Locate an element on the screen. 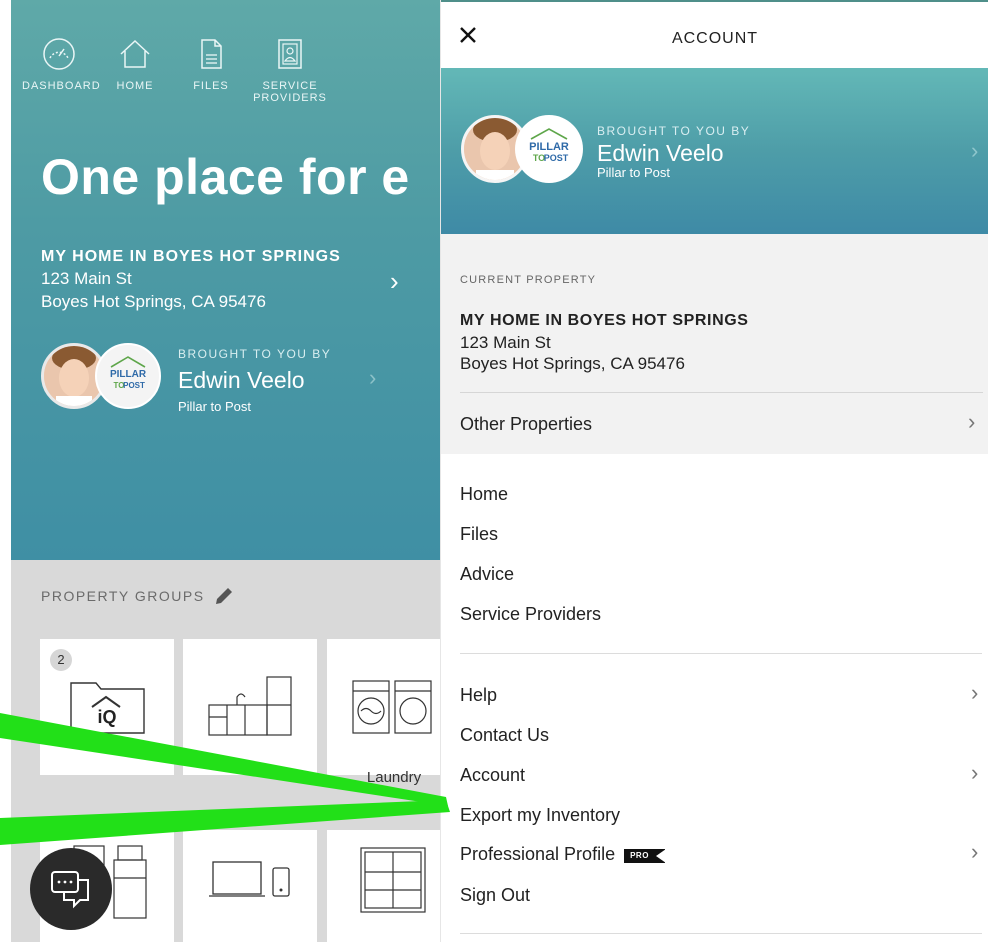  nav-dashboard-label: DASHBOARD is located at coordinates (61, 86).